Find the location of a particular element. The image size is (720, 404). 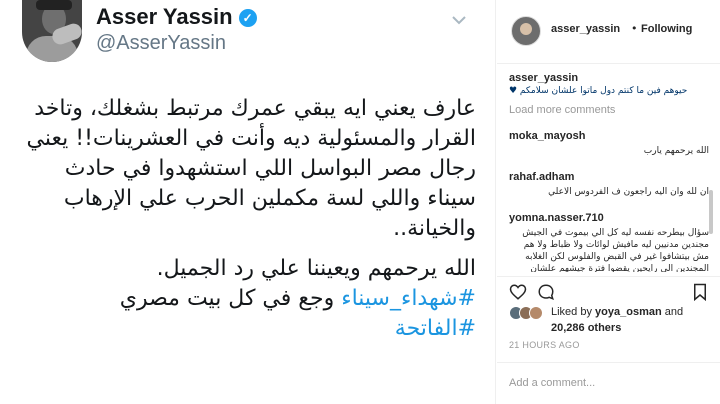

post-username: asser_yassin is located at coordinates (585, 29).